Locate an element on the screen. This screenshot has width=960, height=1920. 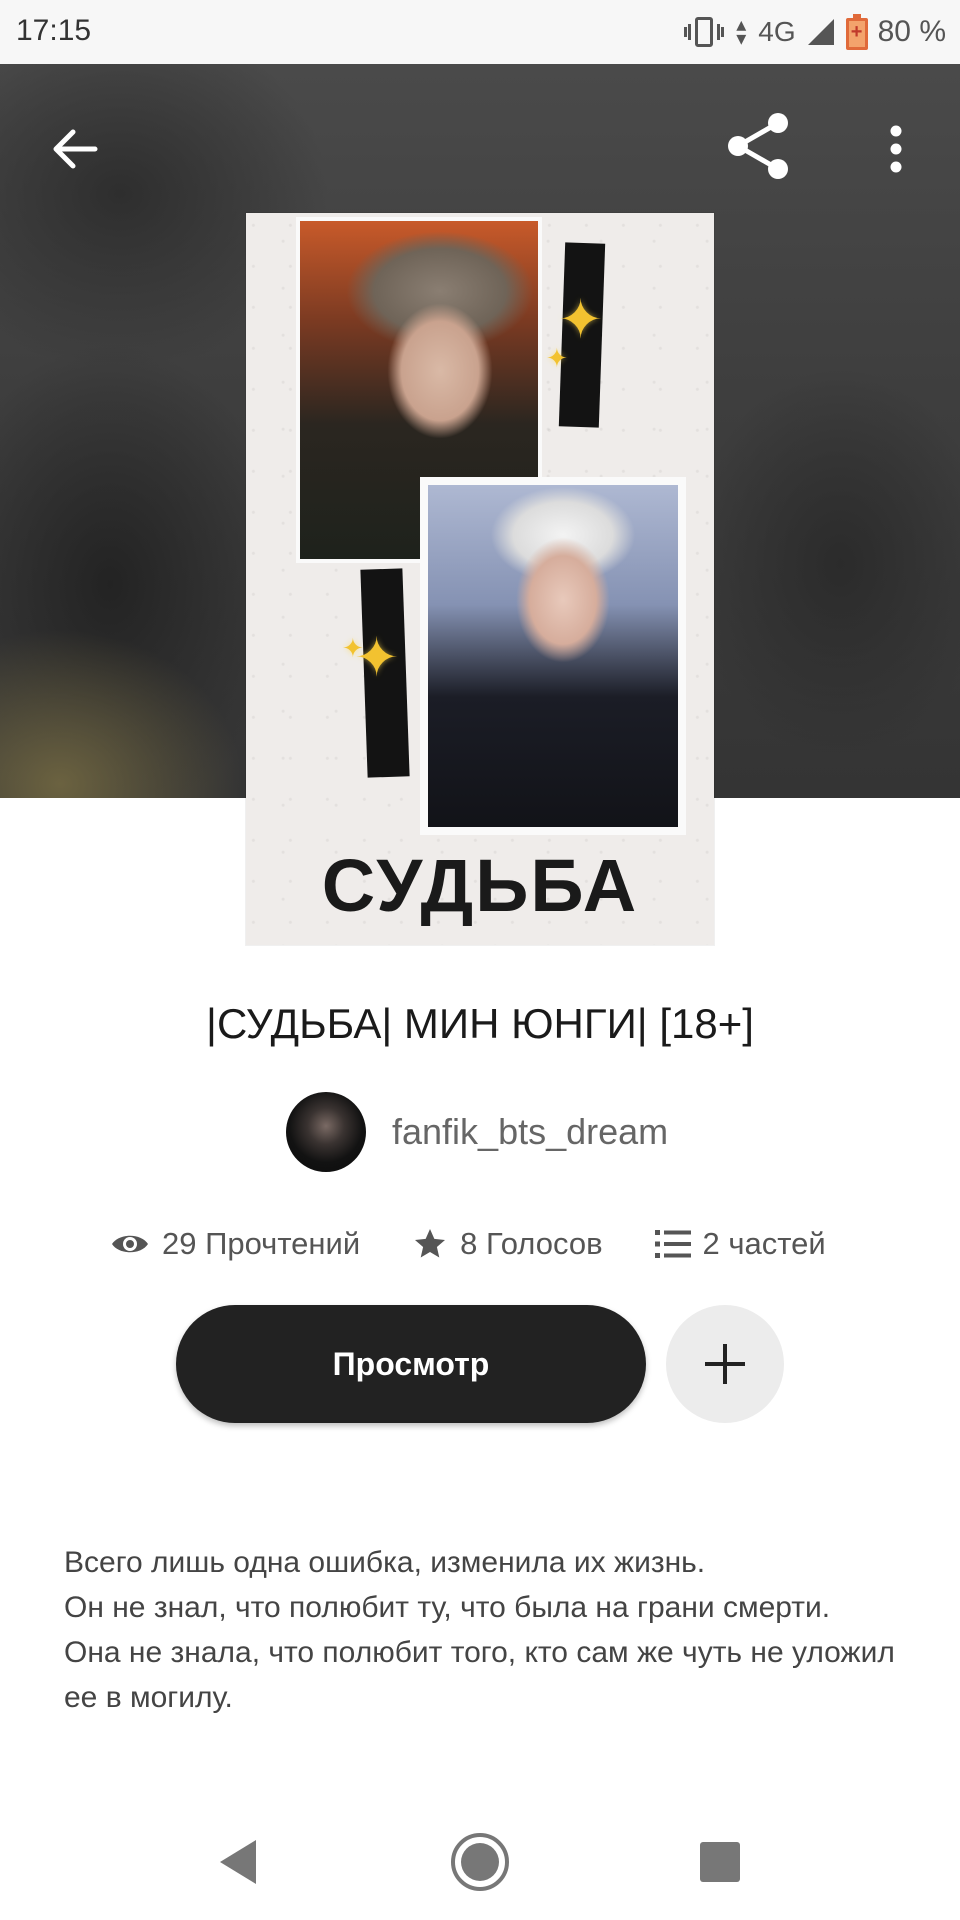
stat-parts: 2 частей is located at coordinates (740, 1244).